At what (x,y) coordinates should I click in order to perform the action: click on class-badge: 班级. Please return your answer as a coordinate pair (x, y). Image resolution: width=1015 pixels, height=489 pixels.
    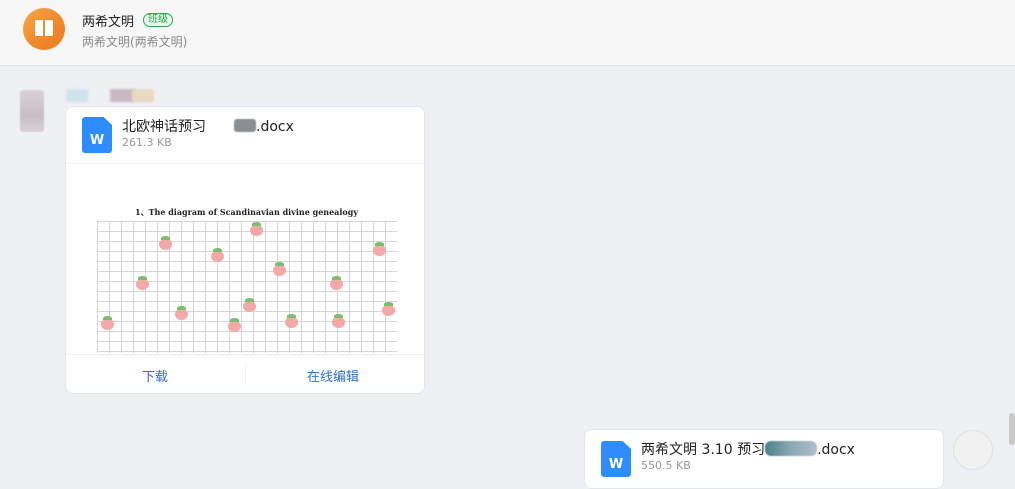
    Looking at the image, I should click on (158, 20).